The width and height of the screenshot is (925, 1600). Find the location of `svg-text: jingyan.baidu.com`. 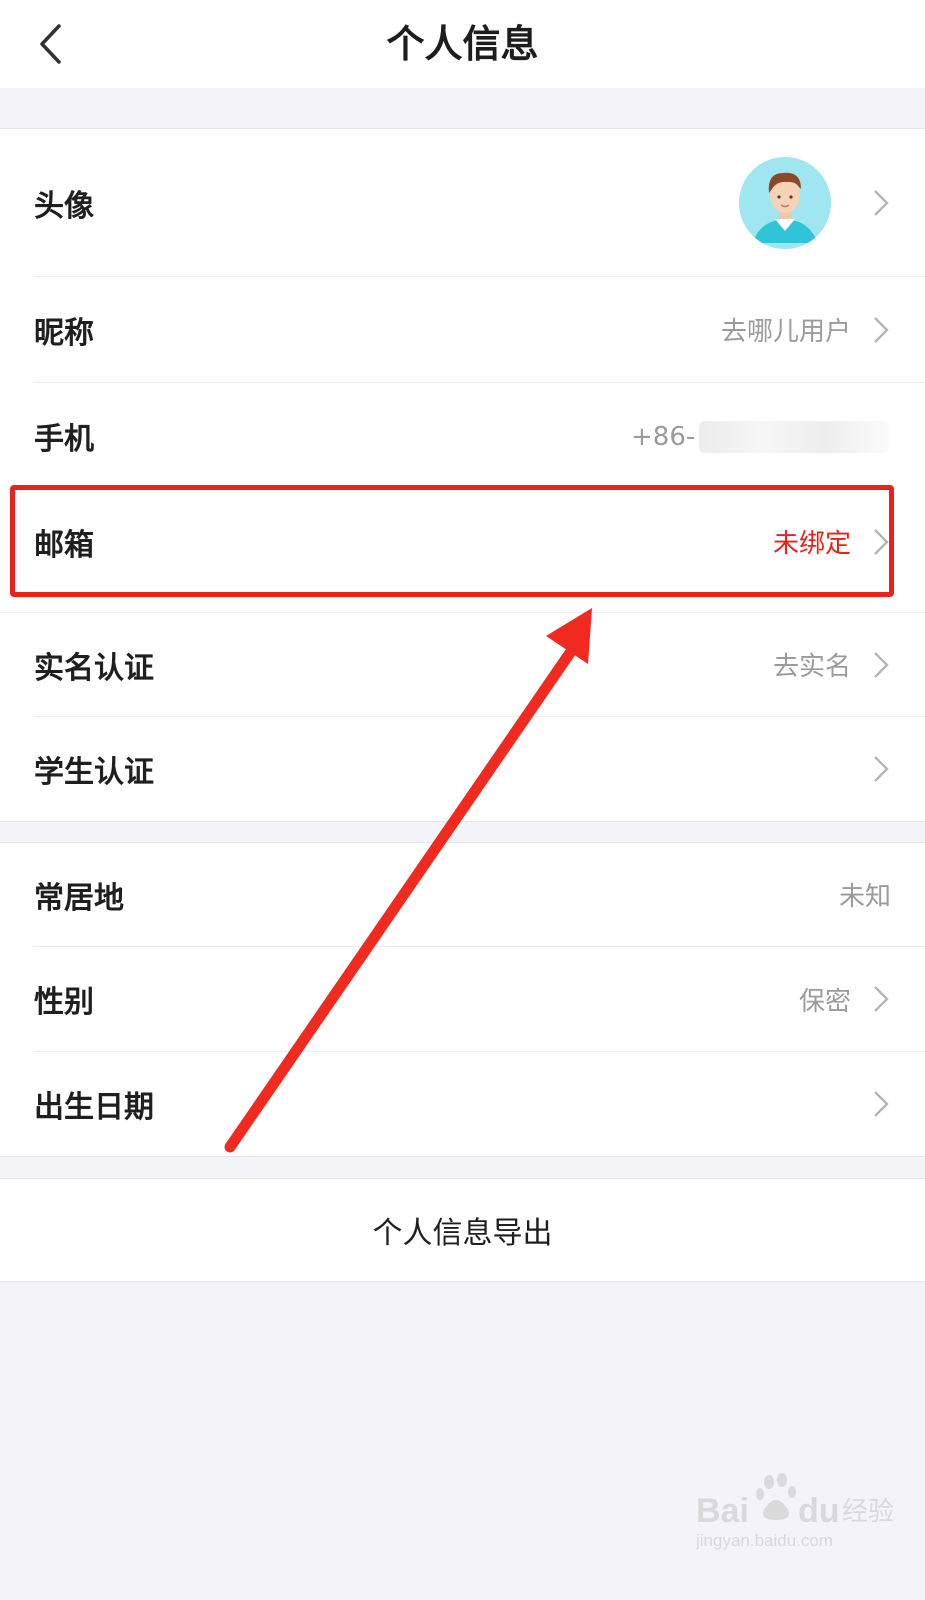

svg-text: jingyan.baidu.com is located at coordinates (764, 1540).